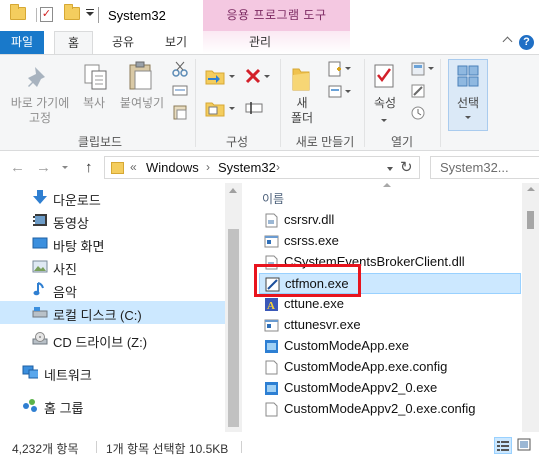 This screenshot has height=459, width=539. Describe the element at coordinates (112, 266) in the screenshot. I see `nav-item-pictures: 사진` at that location.